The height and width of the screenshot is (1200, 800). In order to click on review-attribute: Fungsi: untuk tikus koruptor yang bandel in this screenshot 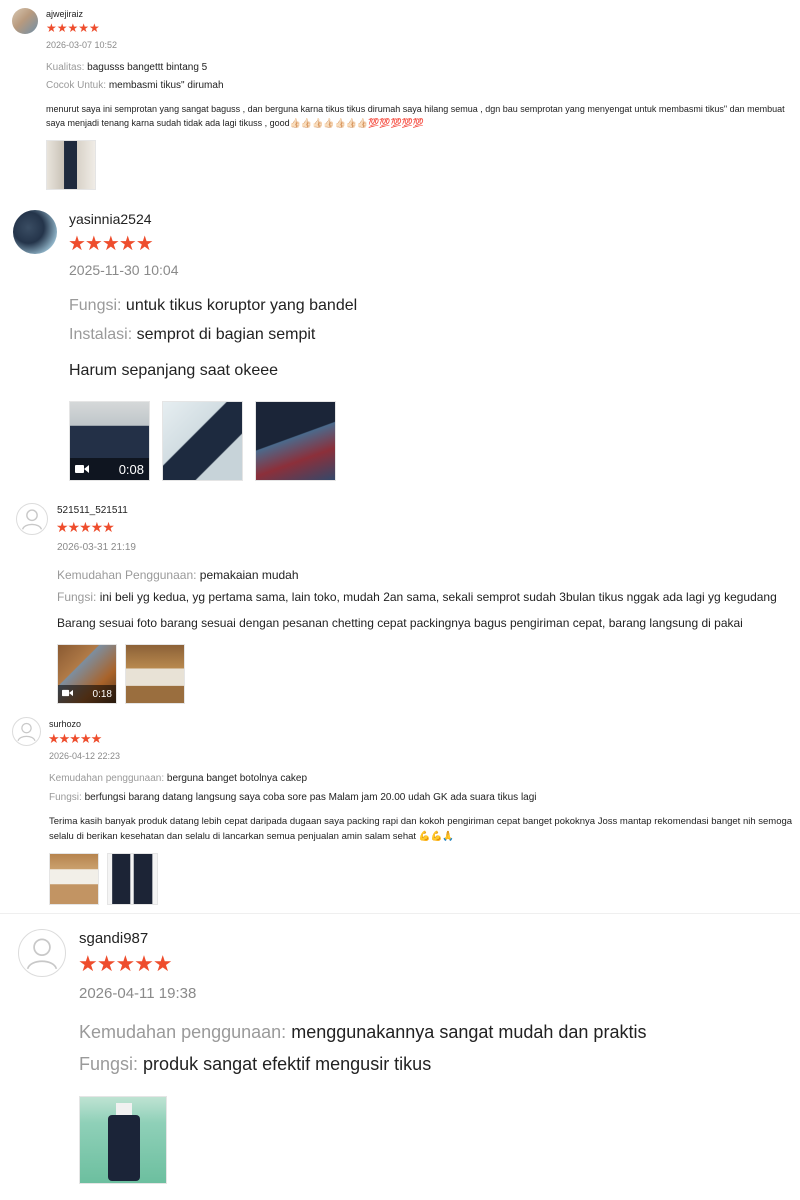, I will do `click(213, 306)`.